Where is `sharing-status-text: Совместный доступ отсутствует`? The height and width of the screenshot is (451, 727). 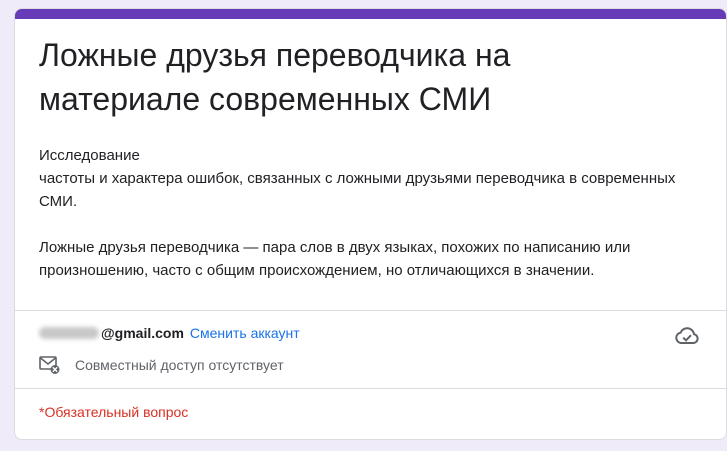 sharing-status-text: Совместный доступ отсутствует is located at coordinates (179, 365).